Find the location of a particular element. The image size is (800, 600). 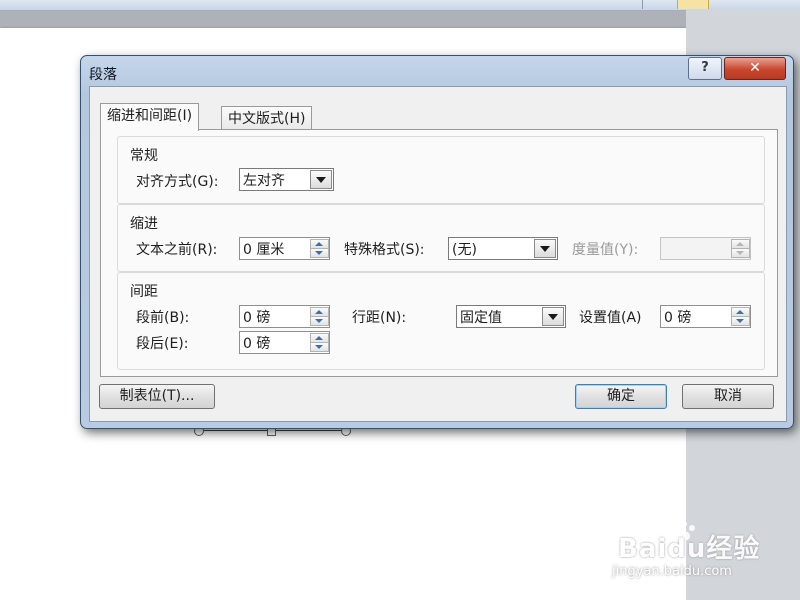

cancel-button: 取消 is located at coordinates (728, 396).